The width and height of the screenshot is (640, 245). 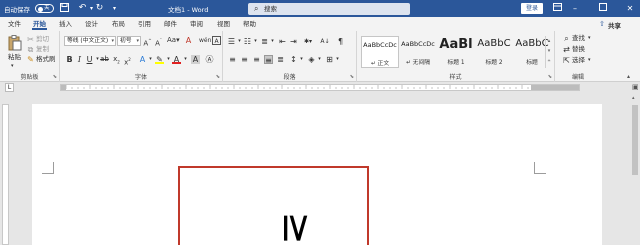 I want to click on tab-design: 设计, so click(x=91, y=24).